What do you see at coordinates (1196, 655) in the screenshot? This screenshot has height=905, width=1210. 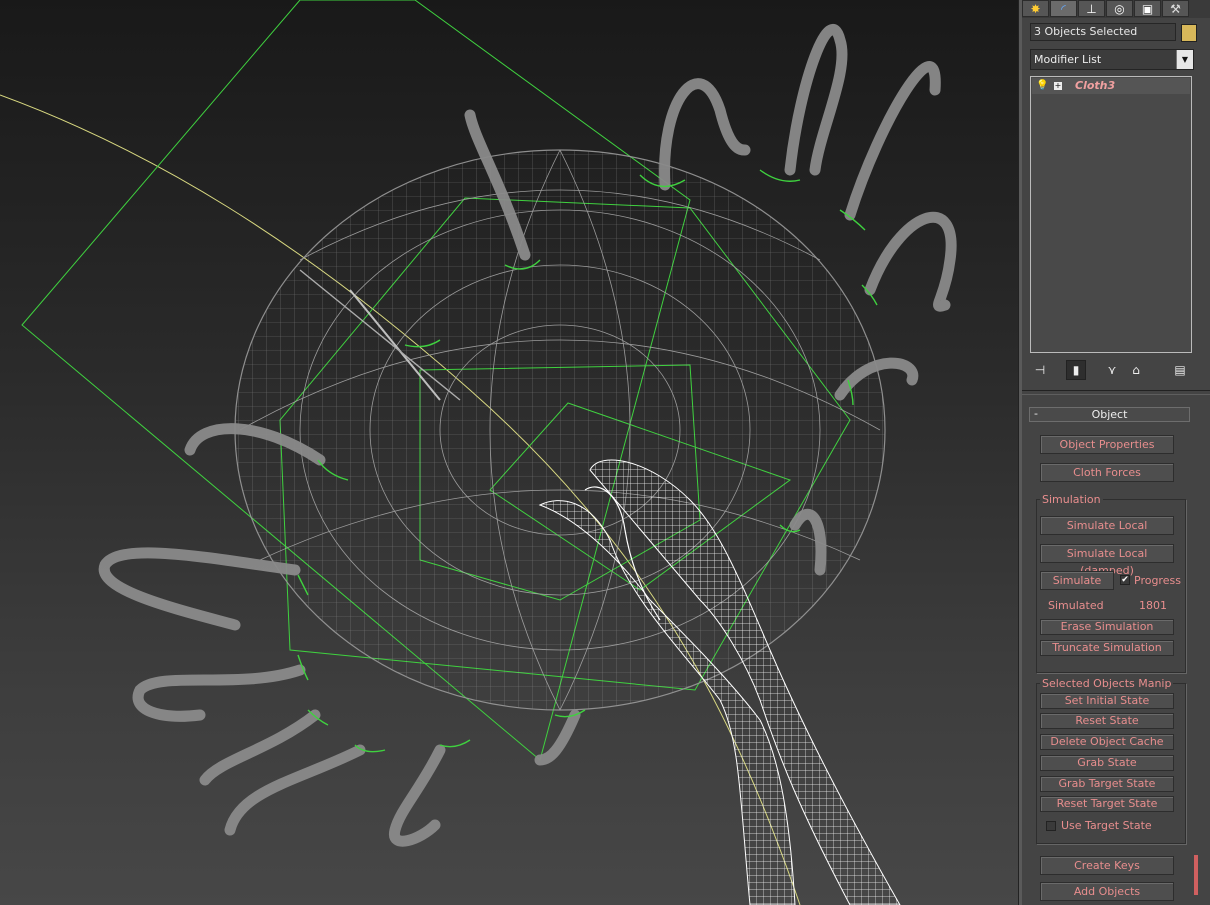 I see `panel-scrollbar` at bounding box center [1196, 655].